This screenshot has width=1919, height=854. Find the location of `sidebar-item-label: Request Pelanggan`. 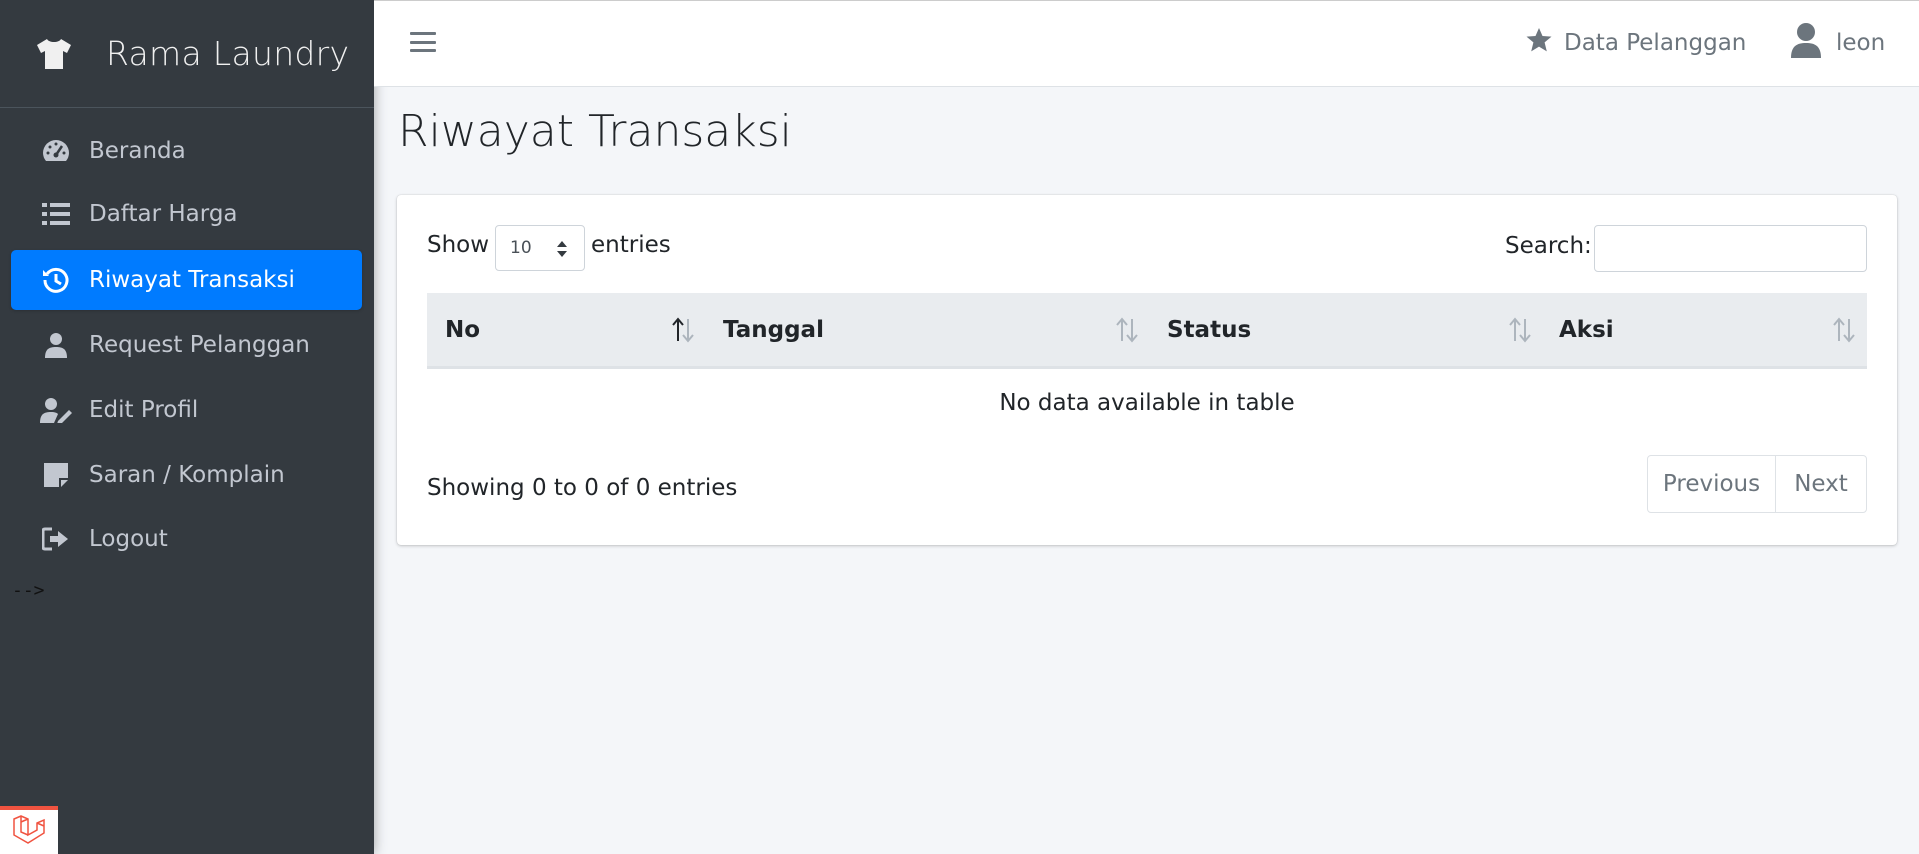

sidebar-item-label: Request Pelanggan is located at coordinates (199, 345).